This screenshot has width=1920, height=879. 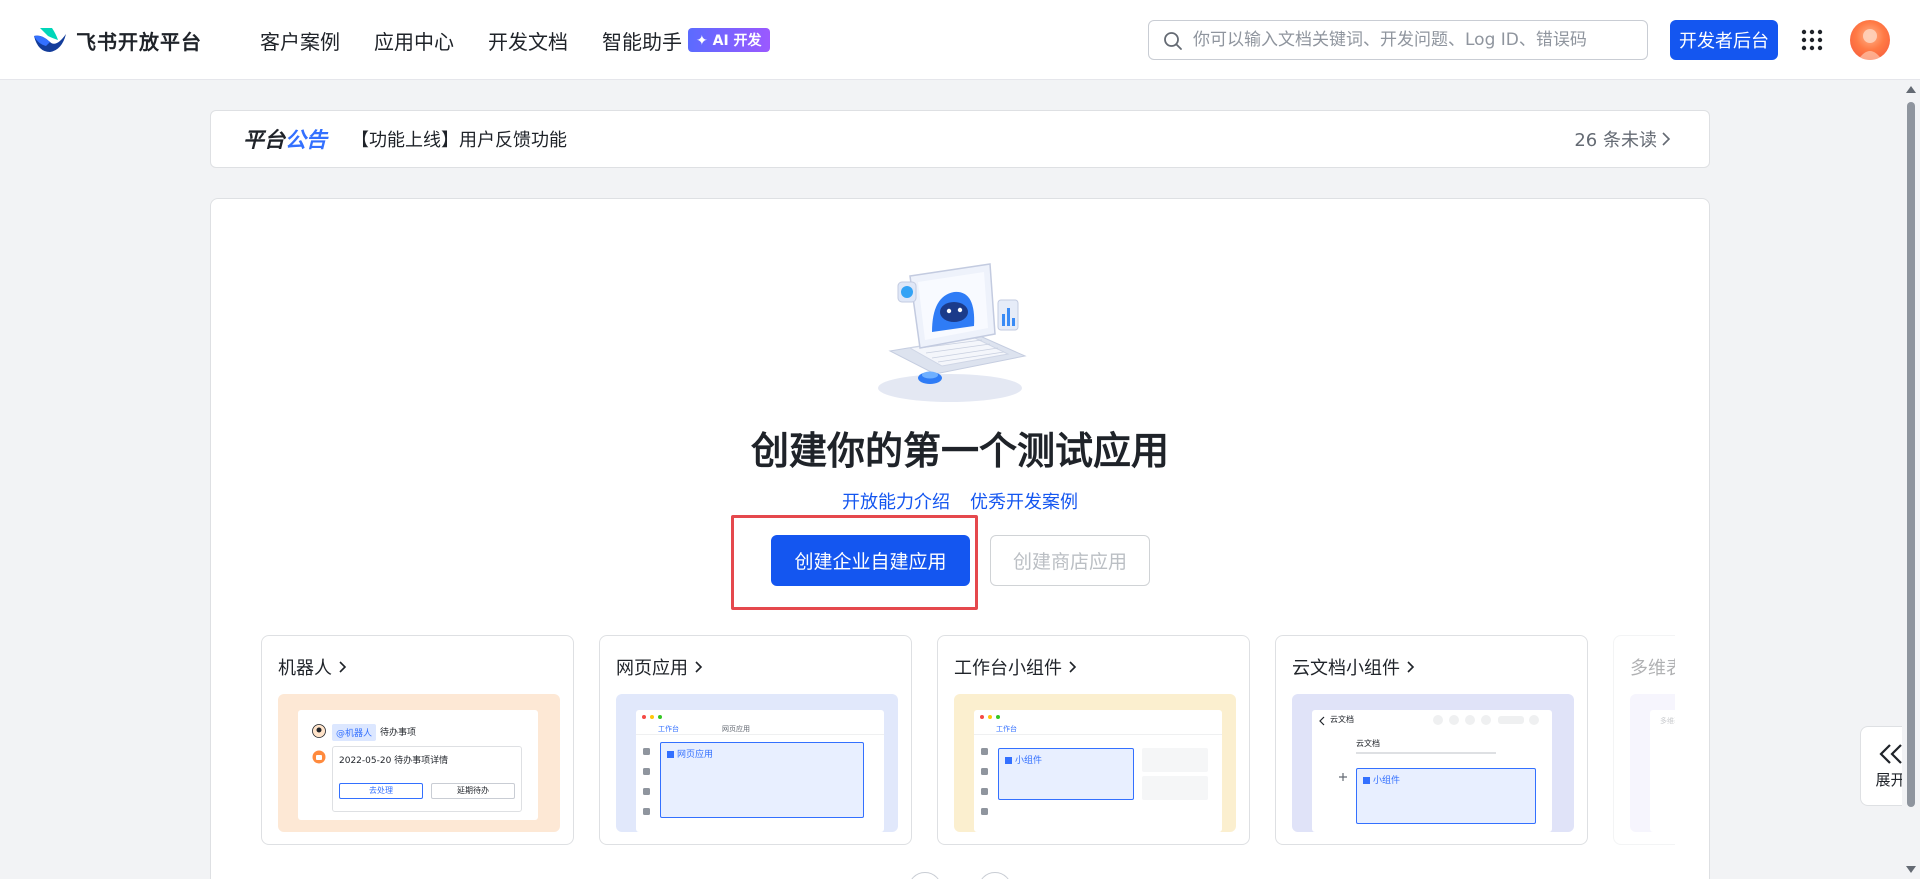 What do you see at coordinates (394, 761) in the screenshot?
I see `bot-message-item: 2022-05-20 待办事项详情` at bounding box center [394, 761].